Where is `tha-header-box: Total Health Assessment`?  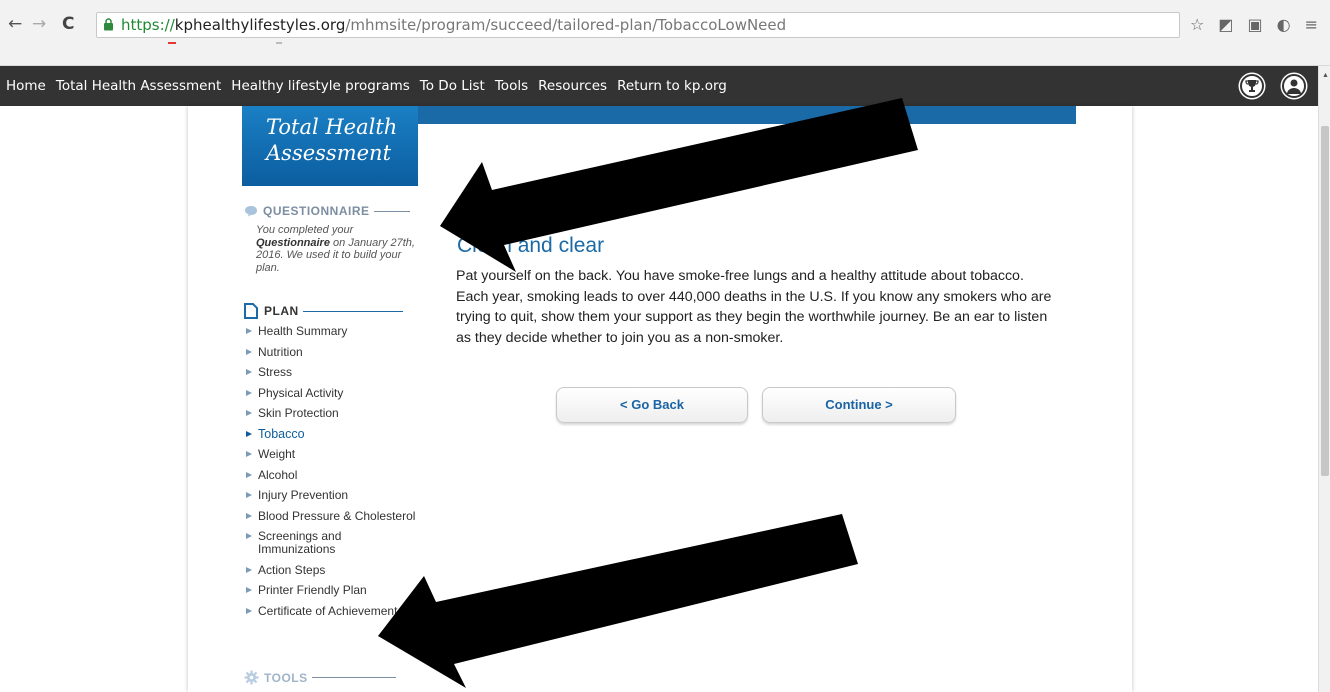
tha-header-box: Total Health Assessment is located at coordinates (330, 146).